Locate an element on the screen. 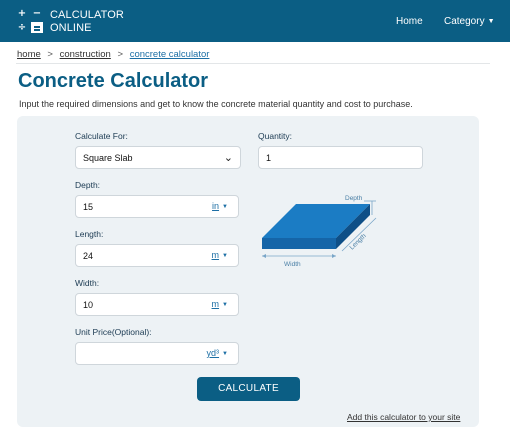 The width and height of the screenshot is (510, 427). figure-depth-label: Depth is located at coordinates (354, 198).